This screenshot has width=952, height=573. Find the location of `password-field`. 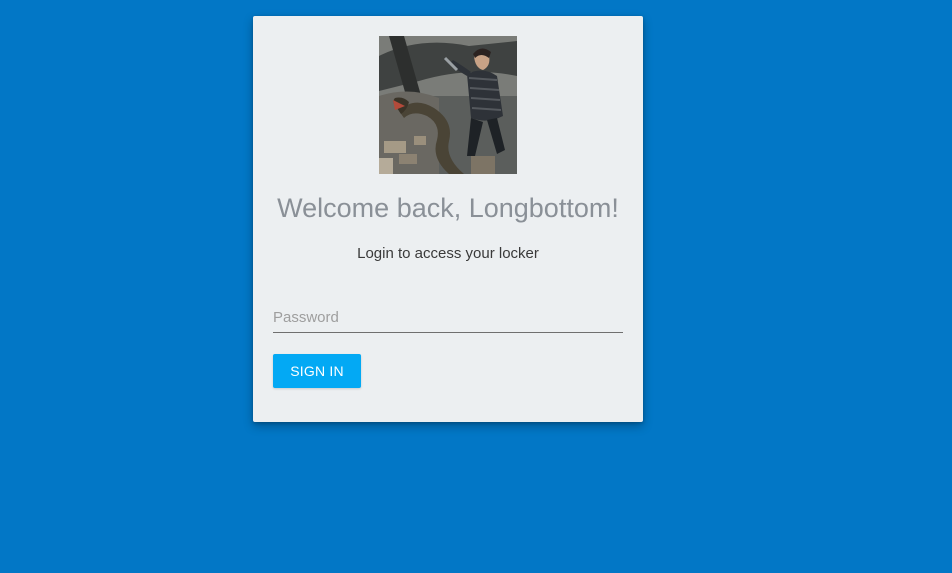

password-field is located at coordinates (448, 318).